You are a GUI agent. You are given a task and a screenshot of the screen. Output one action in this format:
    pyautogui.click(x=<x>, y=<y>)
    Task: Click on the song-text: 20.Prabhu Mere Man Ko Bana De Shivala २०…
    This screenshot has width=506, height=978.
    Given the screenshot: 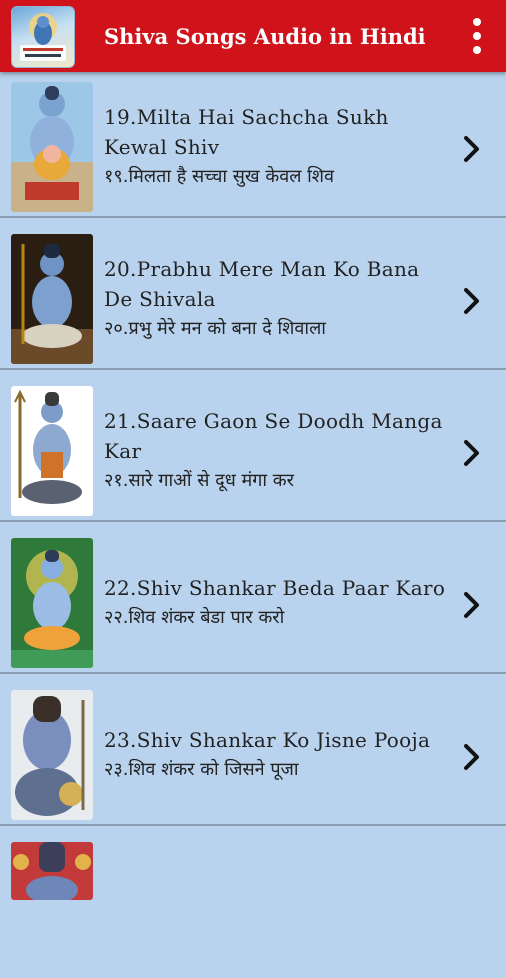 What is the action you would take?
    pyautogui.click(x=279, y=299)
    